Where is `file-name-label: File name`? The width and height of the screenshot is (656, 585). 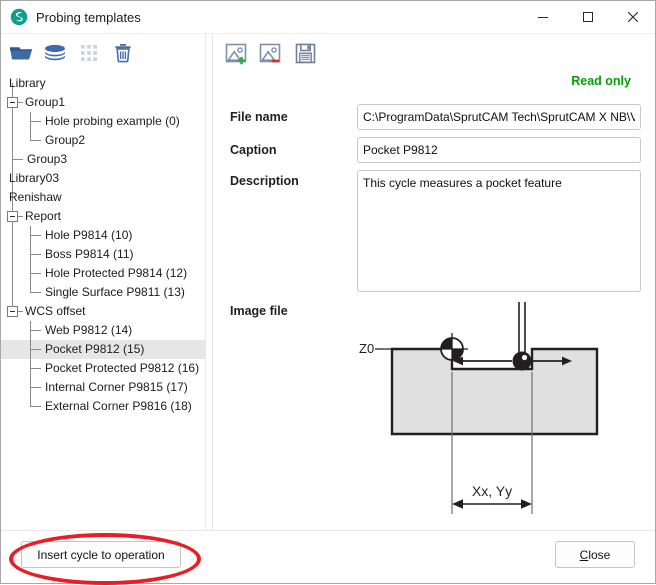 file-name-label: File name is located at coordinates (259, 117).